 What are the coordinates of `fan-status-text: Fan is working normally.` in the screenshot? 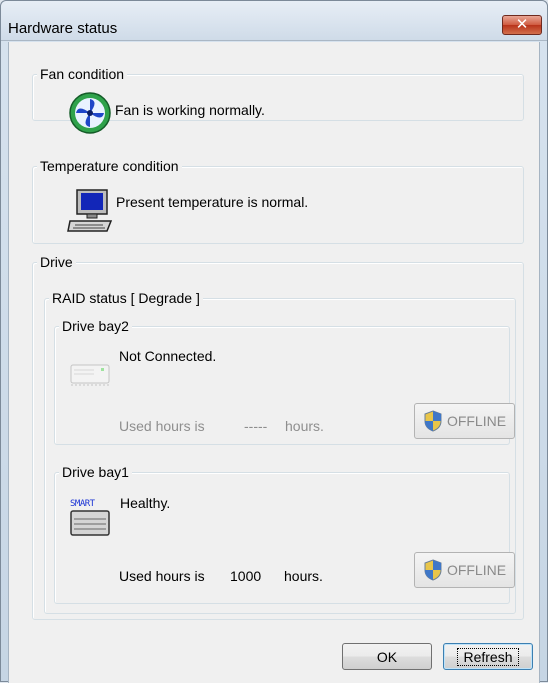 It's located at (190, 110).